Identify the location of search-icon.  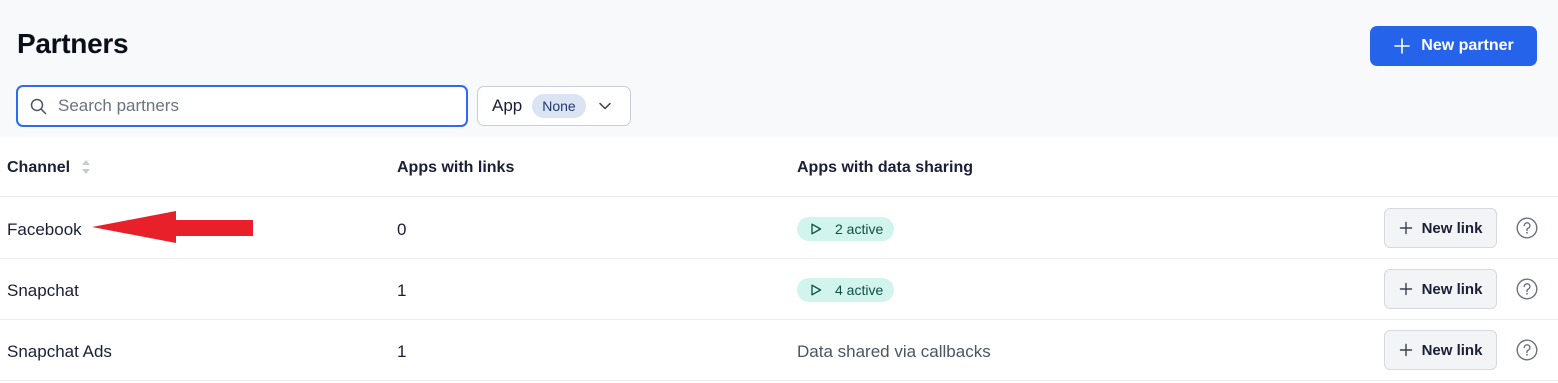
(38, 106).